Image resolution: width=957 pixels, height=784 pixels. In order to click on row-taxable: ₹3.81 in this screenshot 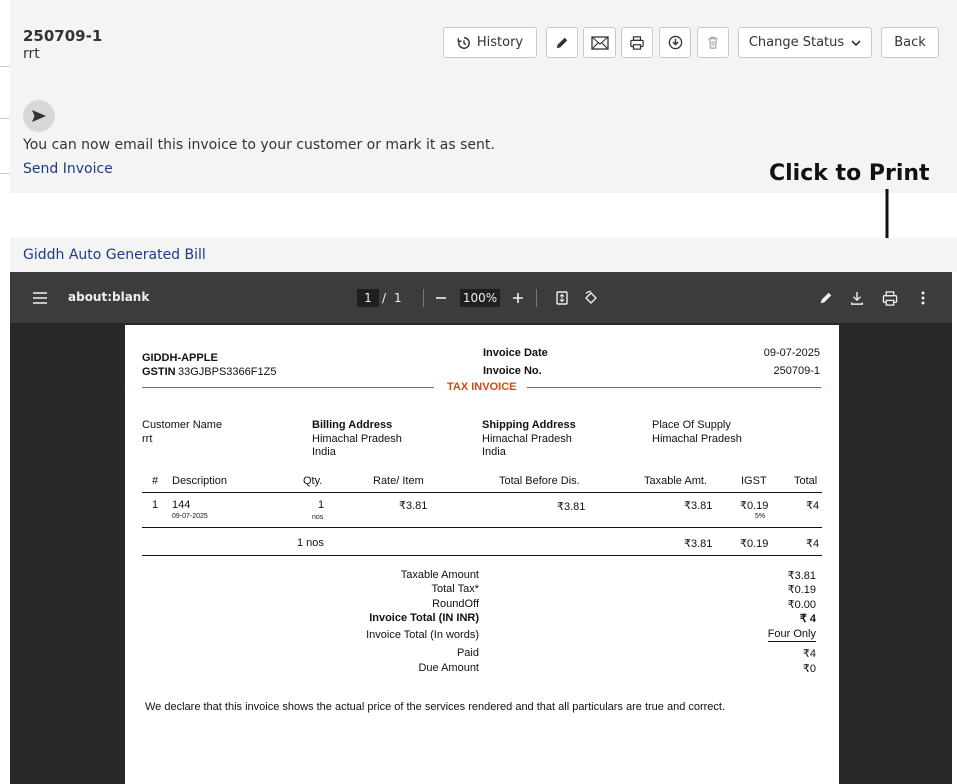, I will do `click(698, 506)`.